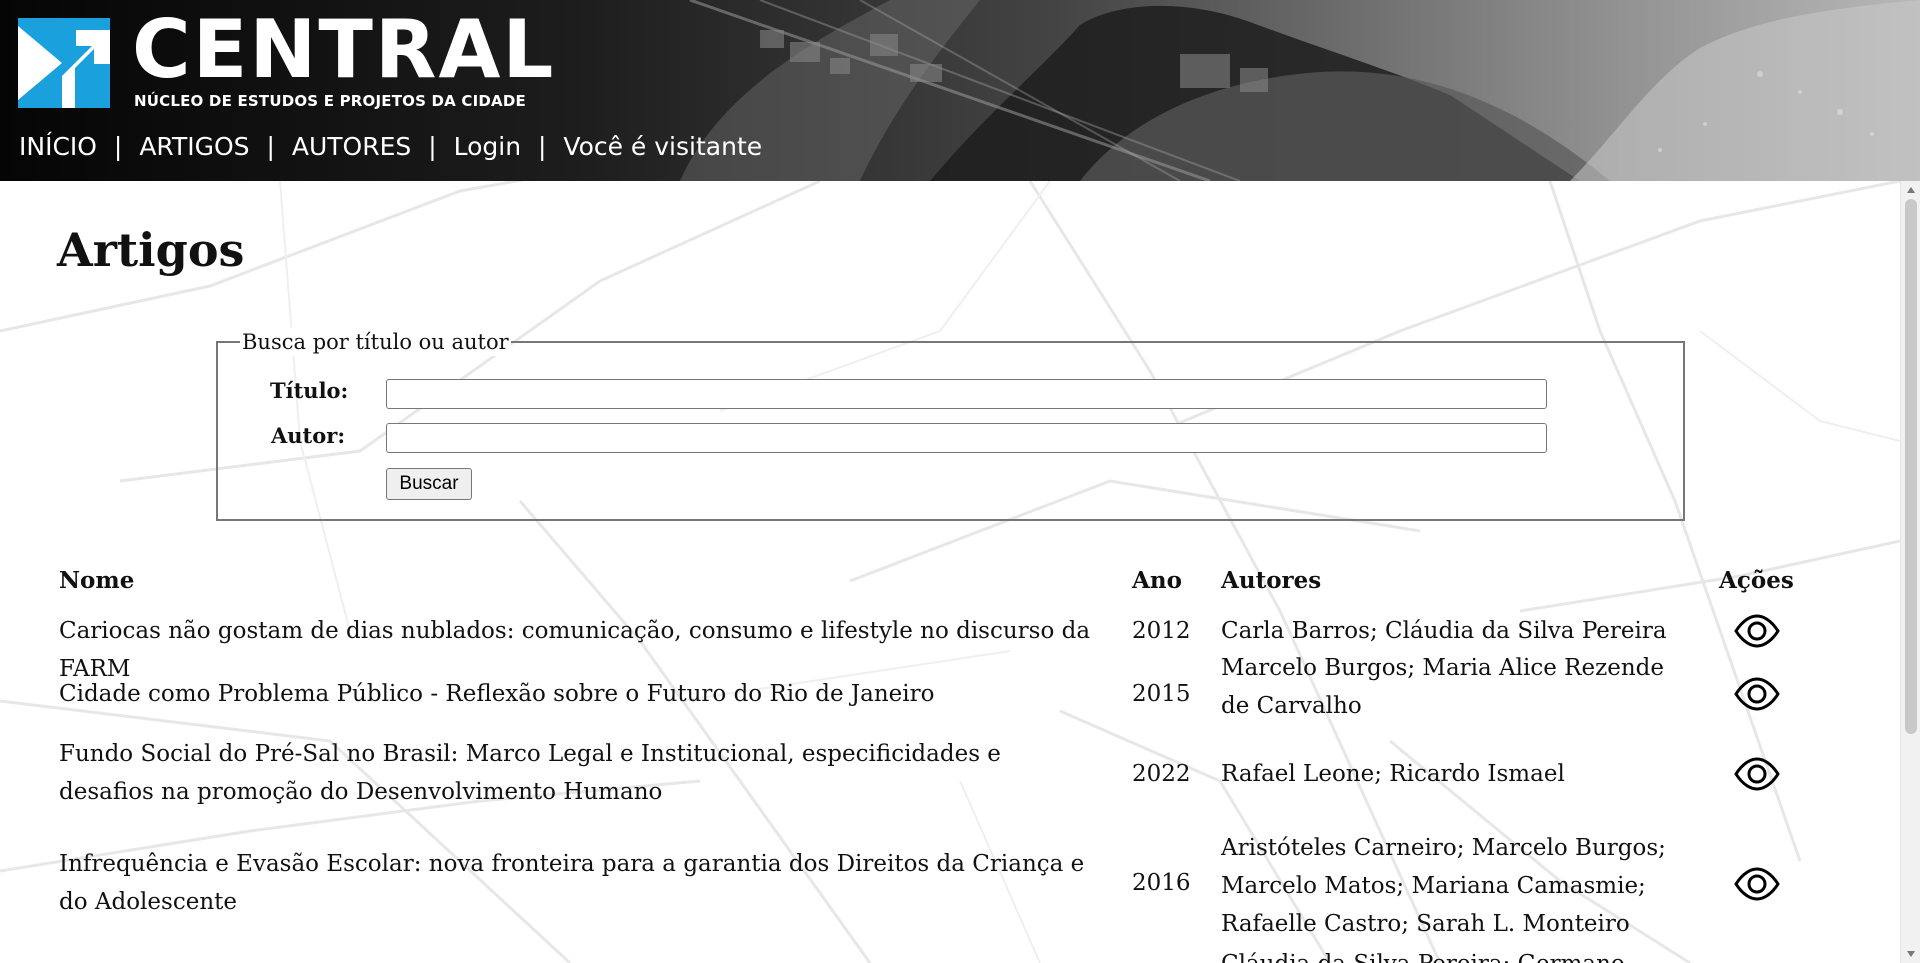 Image resolution: width=1920 pixels, height=963 pixels. I want to click on article-authors: Carla Barros; Cláudia da Silva Pereira, so click(1444, 631).